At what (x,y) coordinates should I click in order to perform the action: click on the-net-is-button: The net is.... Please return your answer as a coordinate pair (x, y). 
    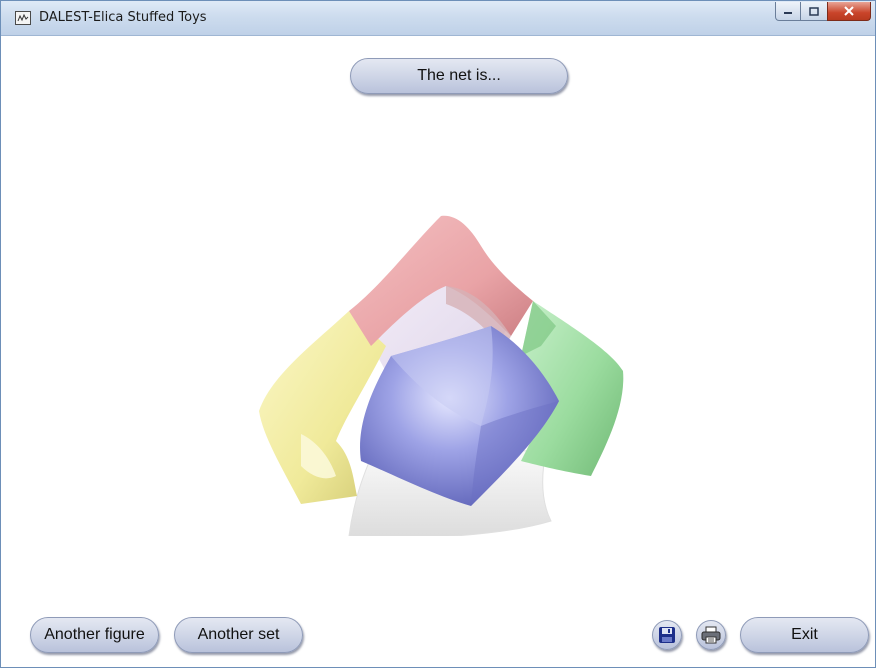
    Looking at the image, I should click on (459, 76).